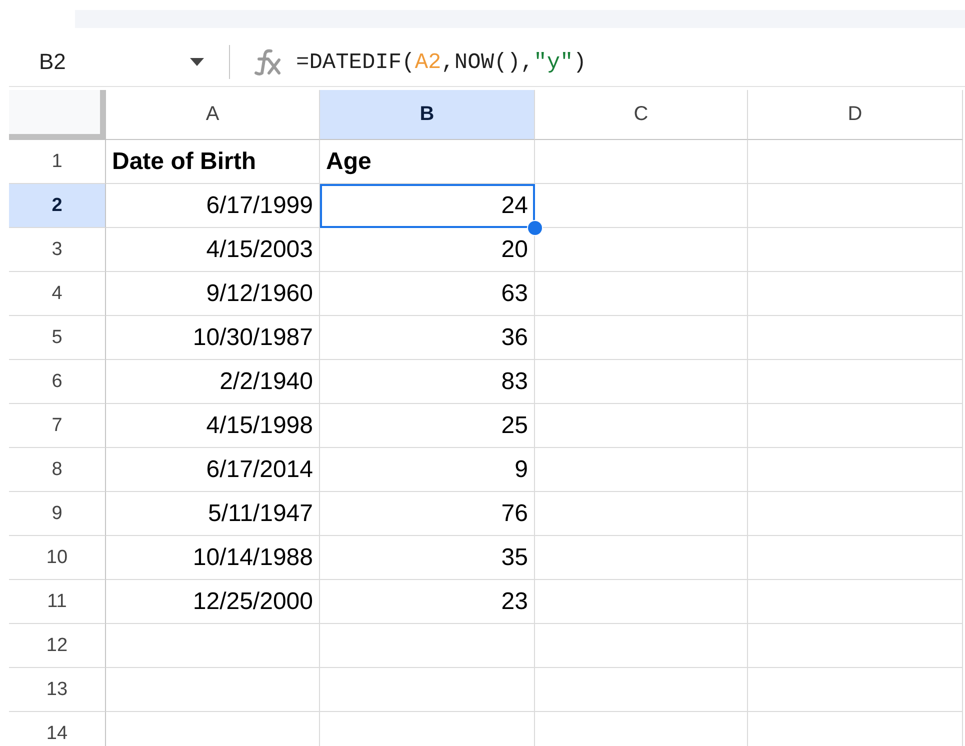  What do you see at coordinates (427, 206) in the screenshot?
I see `selected-cell: 24` at bounding box center [427, 206].